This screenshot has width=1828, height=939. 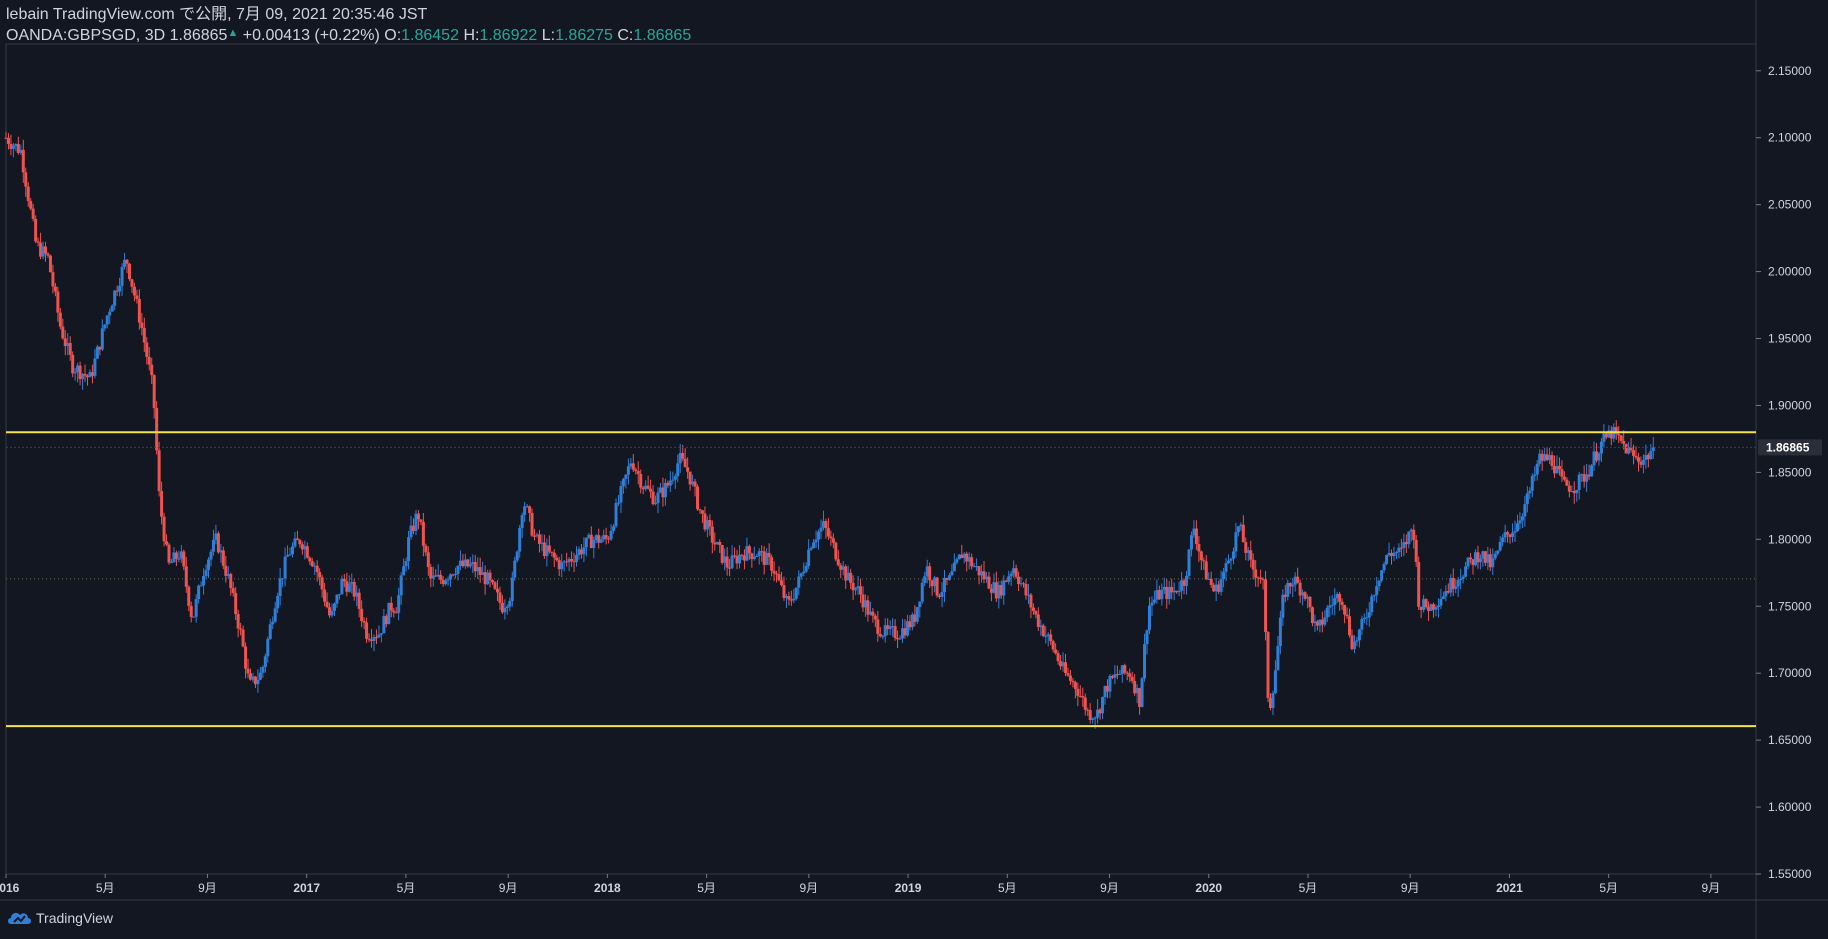 What do you see at coordinates (1790, 740) in the screenshot?
I see `y-tick-label: 1.65000` at bounding box center [1790, 740].